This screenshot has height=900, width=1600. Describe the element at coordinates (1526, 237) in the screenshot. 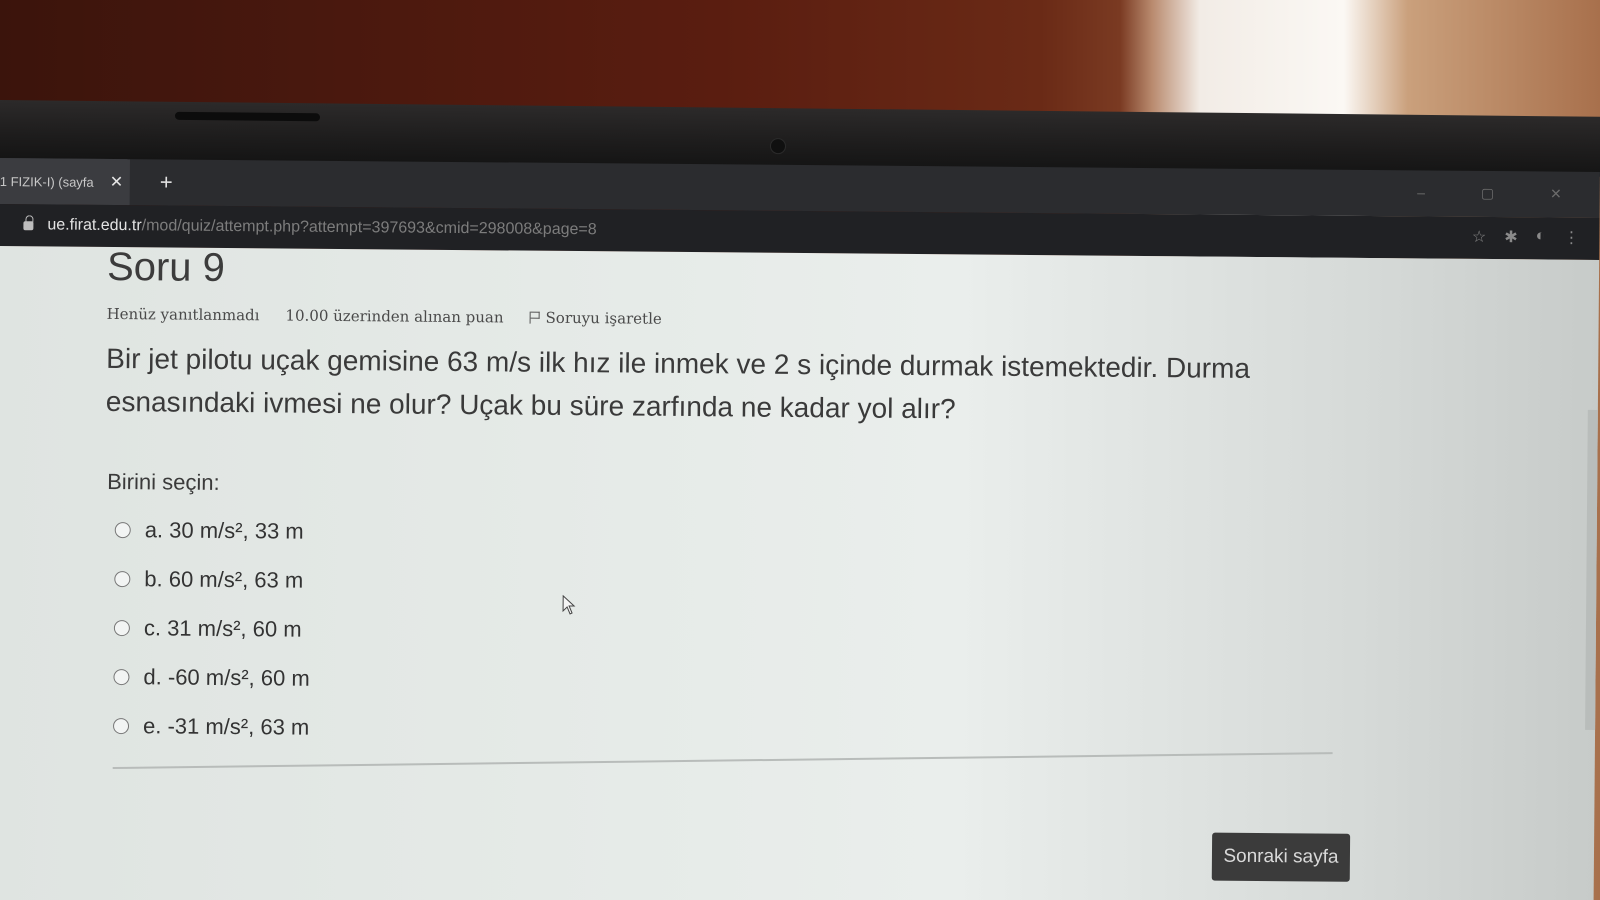

I see `address-bar-icons: ☆ ✱ ◐ ⋮` at that location.